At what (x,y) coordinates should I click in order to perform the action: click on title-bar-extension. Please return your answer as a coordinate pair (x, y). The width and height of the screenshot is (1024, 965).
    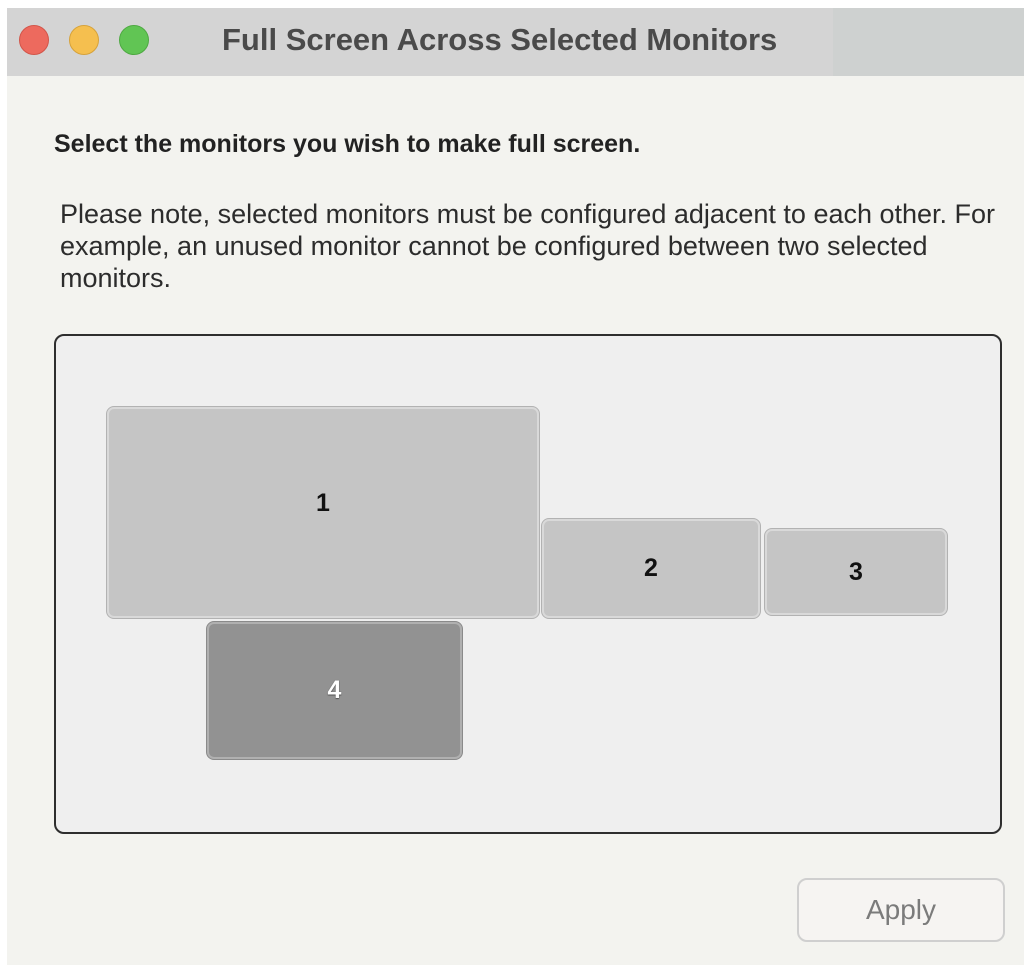
    Looking at the image, I should click on (928, 42).